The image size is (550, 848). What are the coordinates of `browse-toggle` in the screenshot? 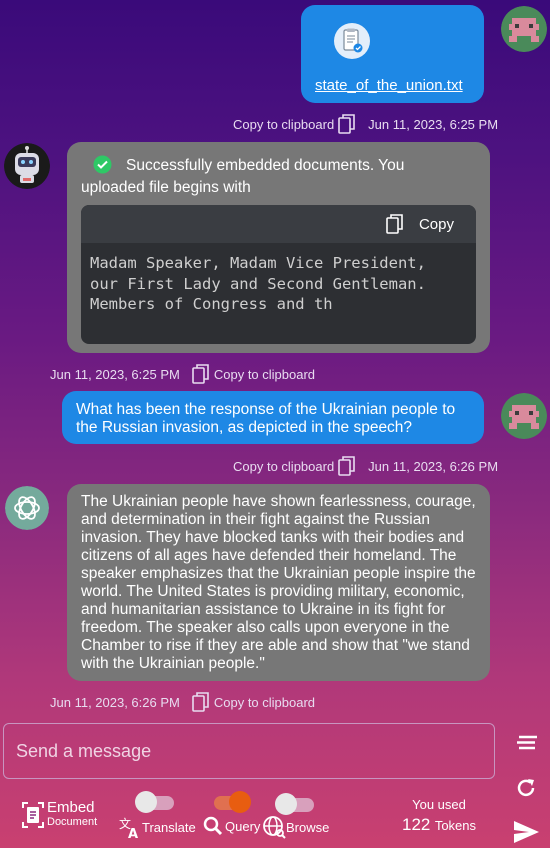 It's located at (294, 804).